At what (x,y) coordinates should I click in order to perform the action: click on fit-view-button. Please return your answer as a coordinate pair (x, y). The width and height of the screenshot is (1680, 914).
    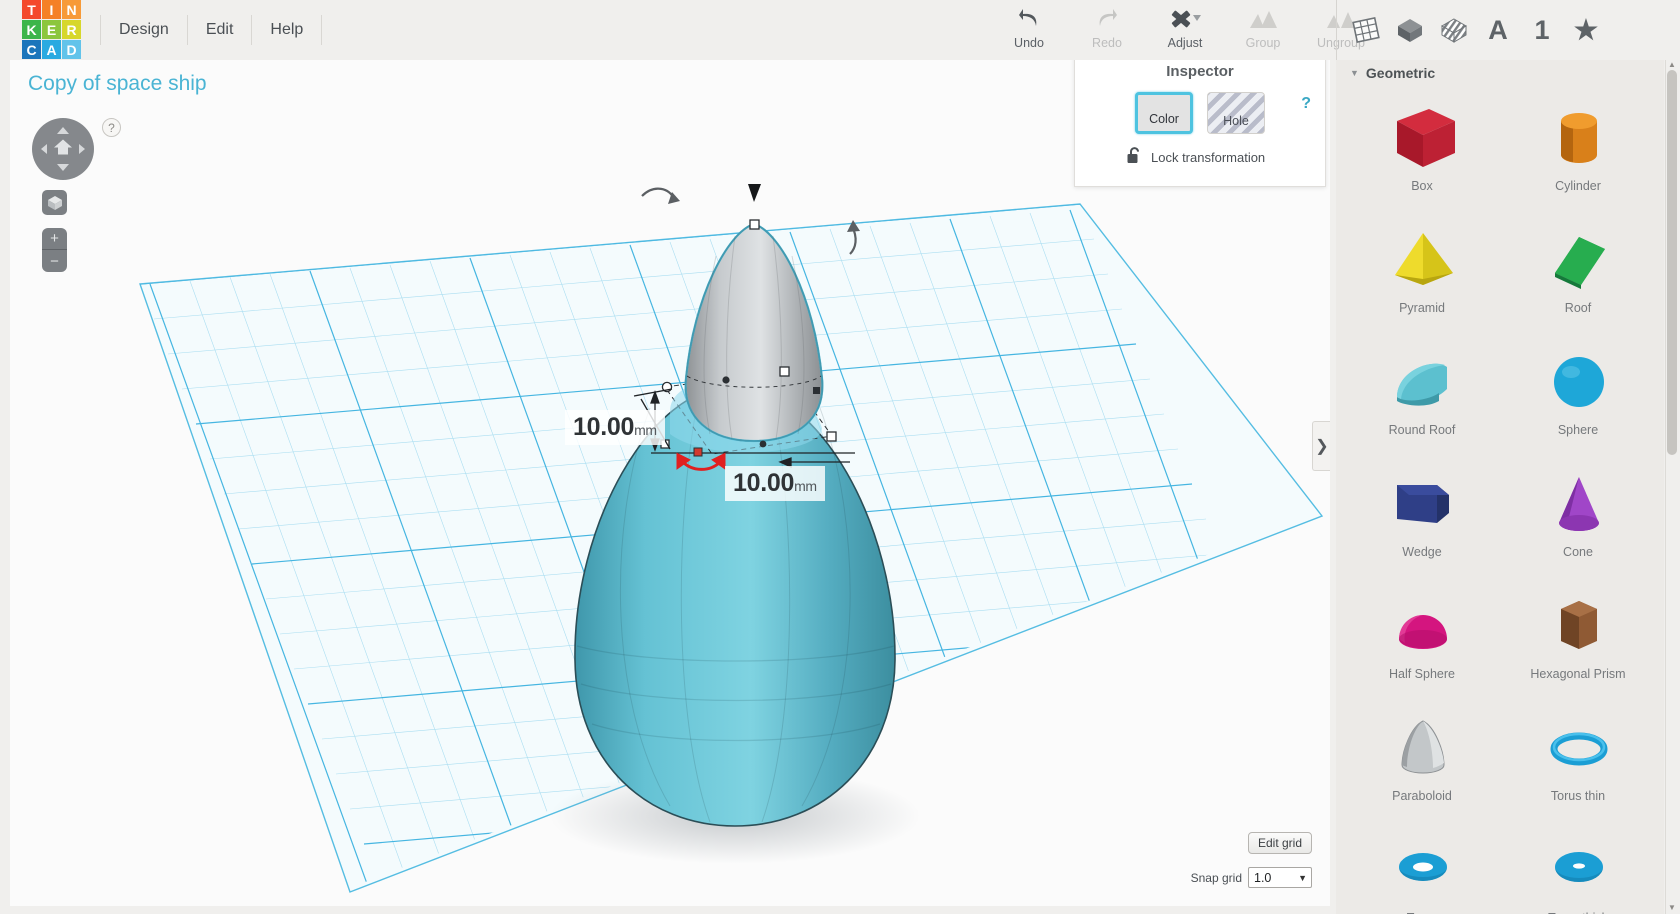
    Looking at the image, I should click on (54, 202).